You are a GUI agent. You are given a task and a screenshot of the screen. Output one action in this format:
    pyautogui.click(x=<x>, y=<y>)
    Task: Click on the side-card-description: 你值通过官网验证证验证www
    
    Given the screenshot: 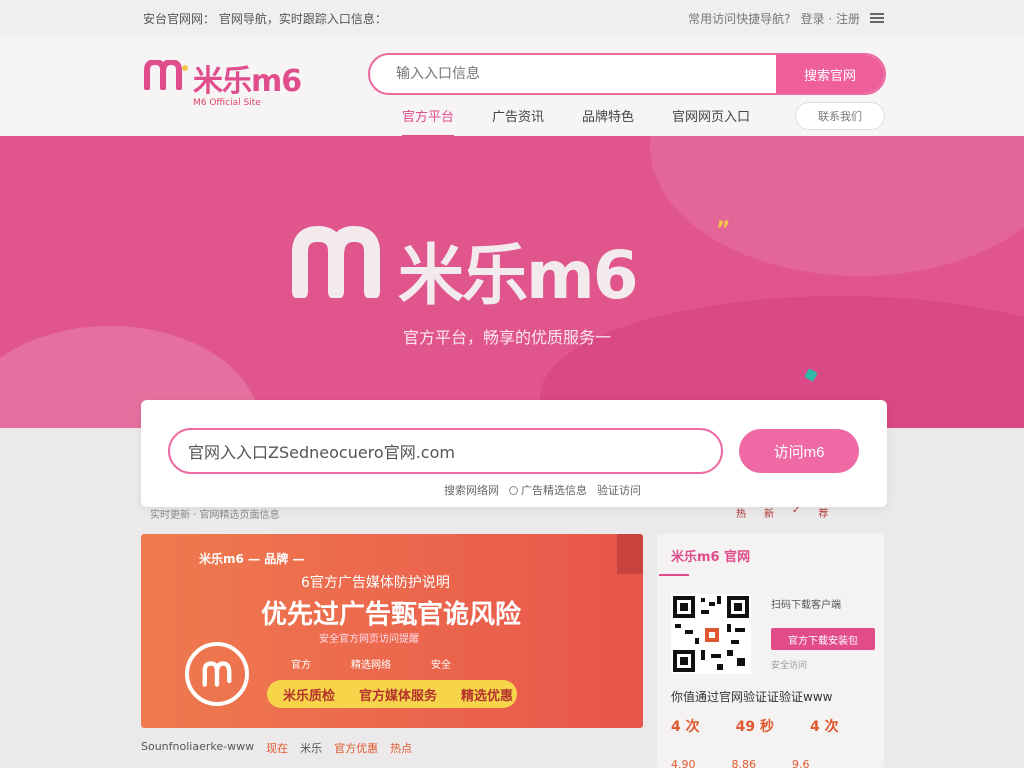 What is the action you would take?
    pyautogui.click(x=752, y=697)
    